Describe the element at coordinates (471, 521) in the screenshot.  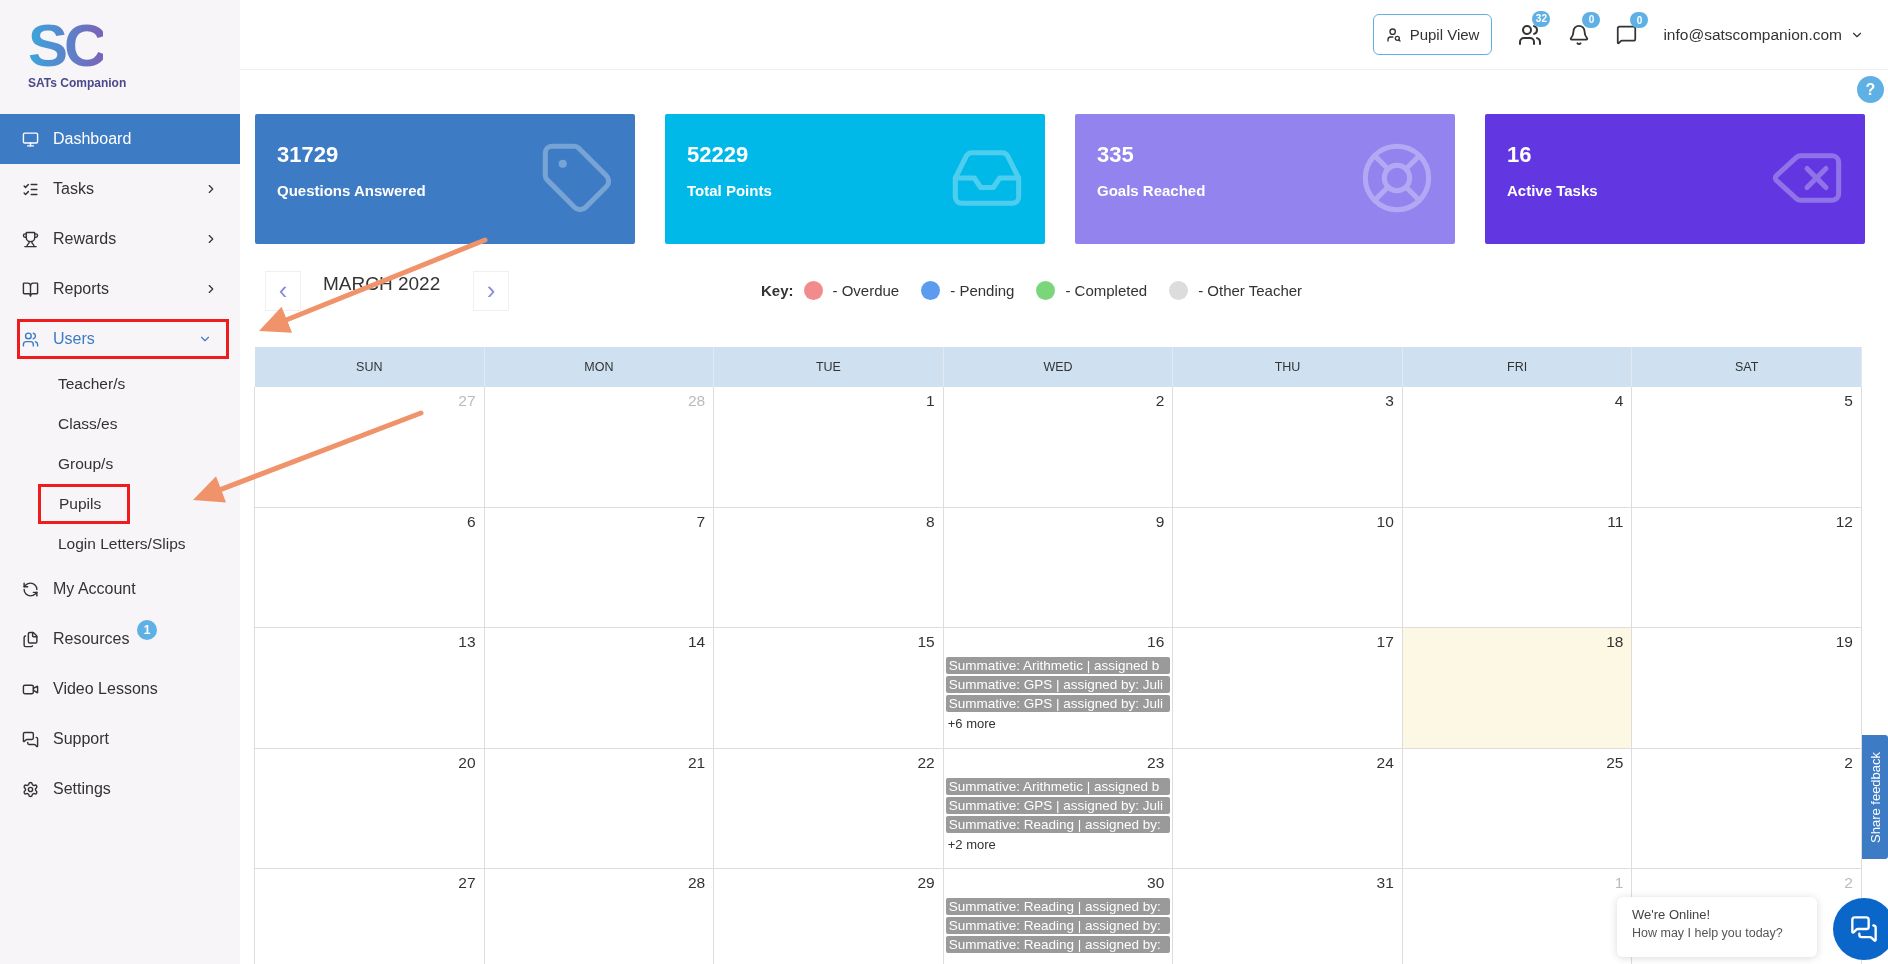
I see `day-number: 6` at that location.